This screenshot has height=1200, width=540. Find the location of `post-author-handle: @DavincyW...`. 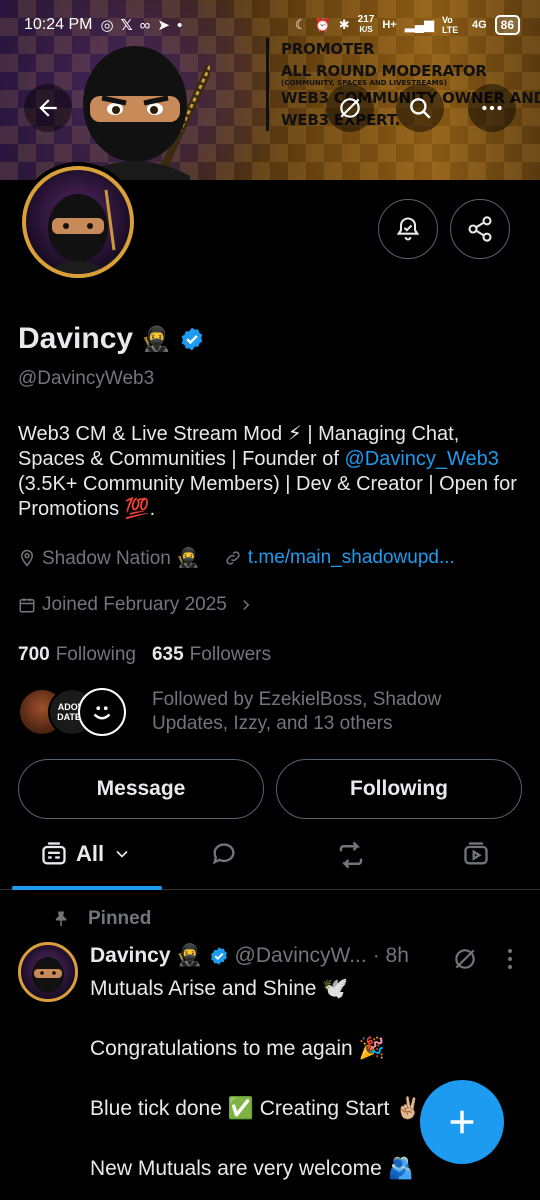

post-author-handle: @DavincyW... is located at coordinates (301, 956).